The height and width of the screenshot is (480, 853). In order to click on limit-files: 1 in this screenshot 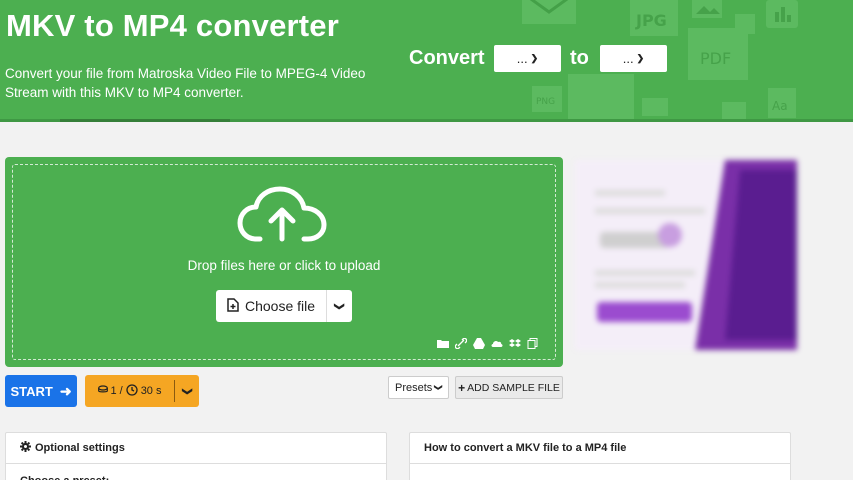, I will do `click(113, 391)`.